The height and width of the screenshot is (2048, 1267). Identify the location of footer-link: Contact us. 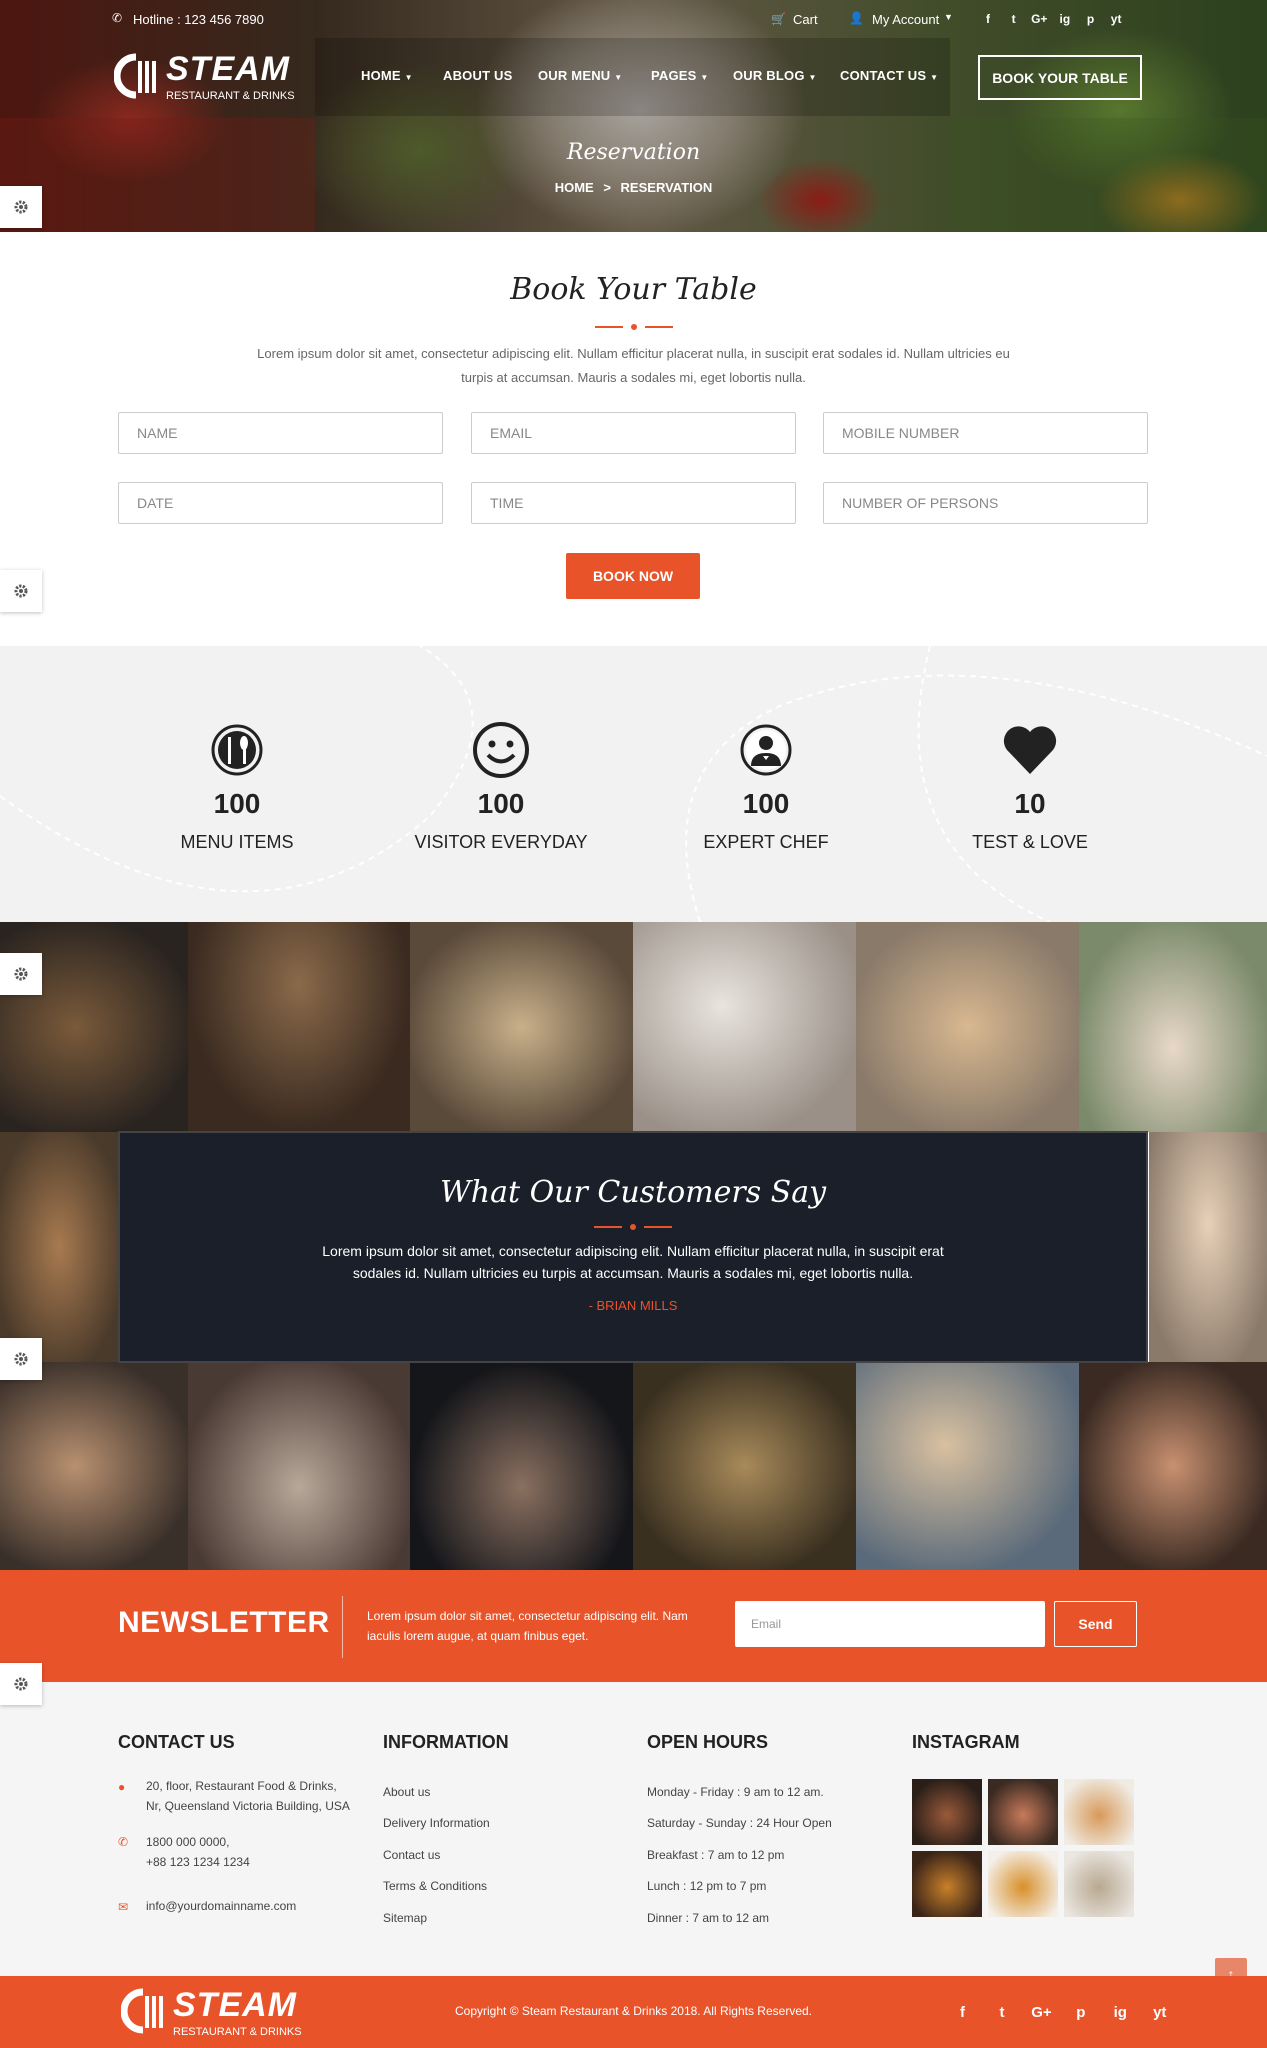
(411, 1855).